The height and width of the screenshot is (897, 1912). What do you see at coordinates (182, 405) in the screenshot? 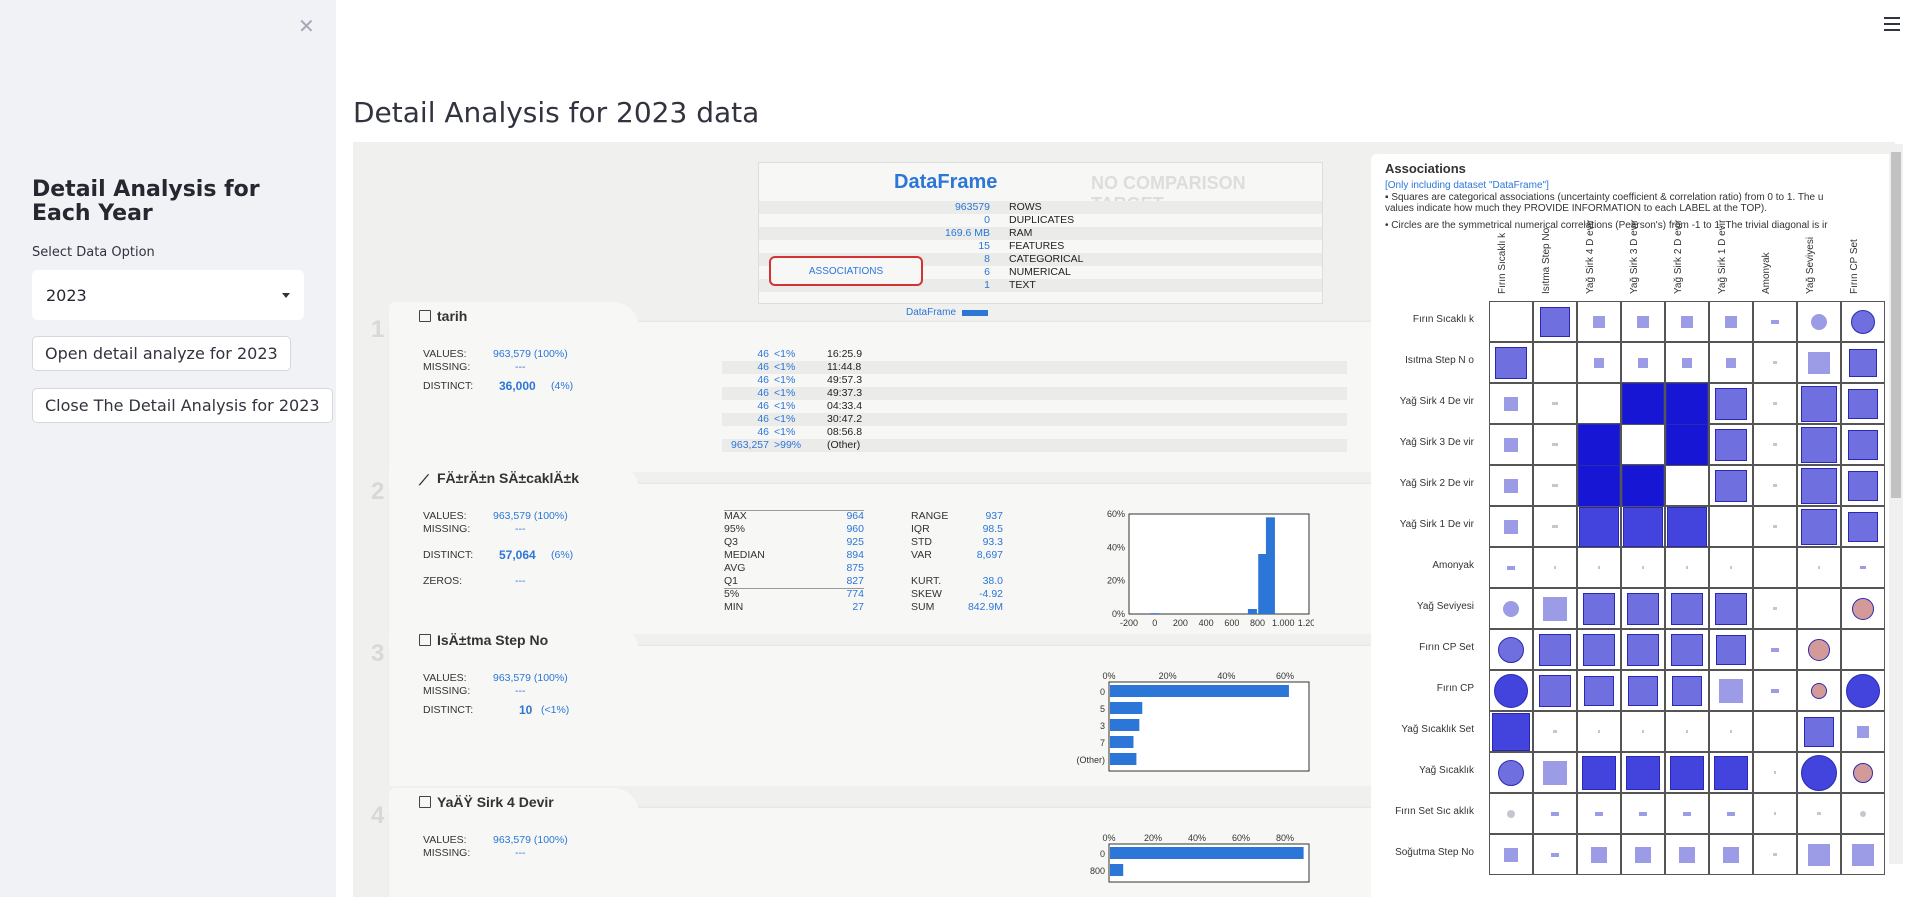
I see `close-detail-button: Close The Detail Analysis for 2023` at bounding box center [182, 405].